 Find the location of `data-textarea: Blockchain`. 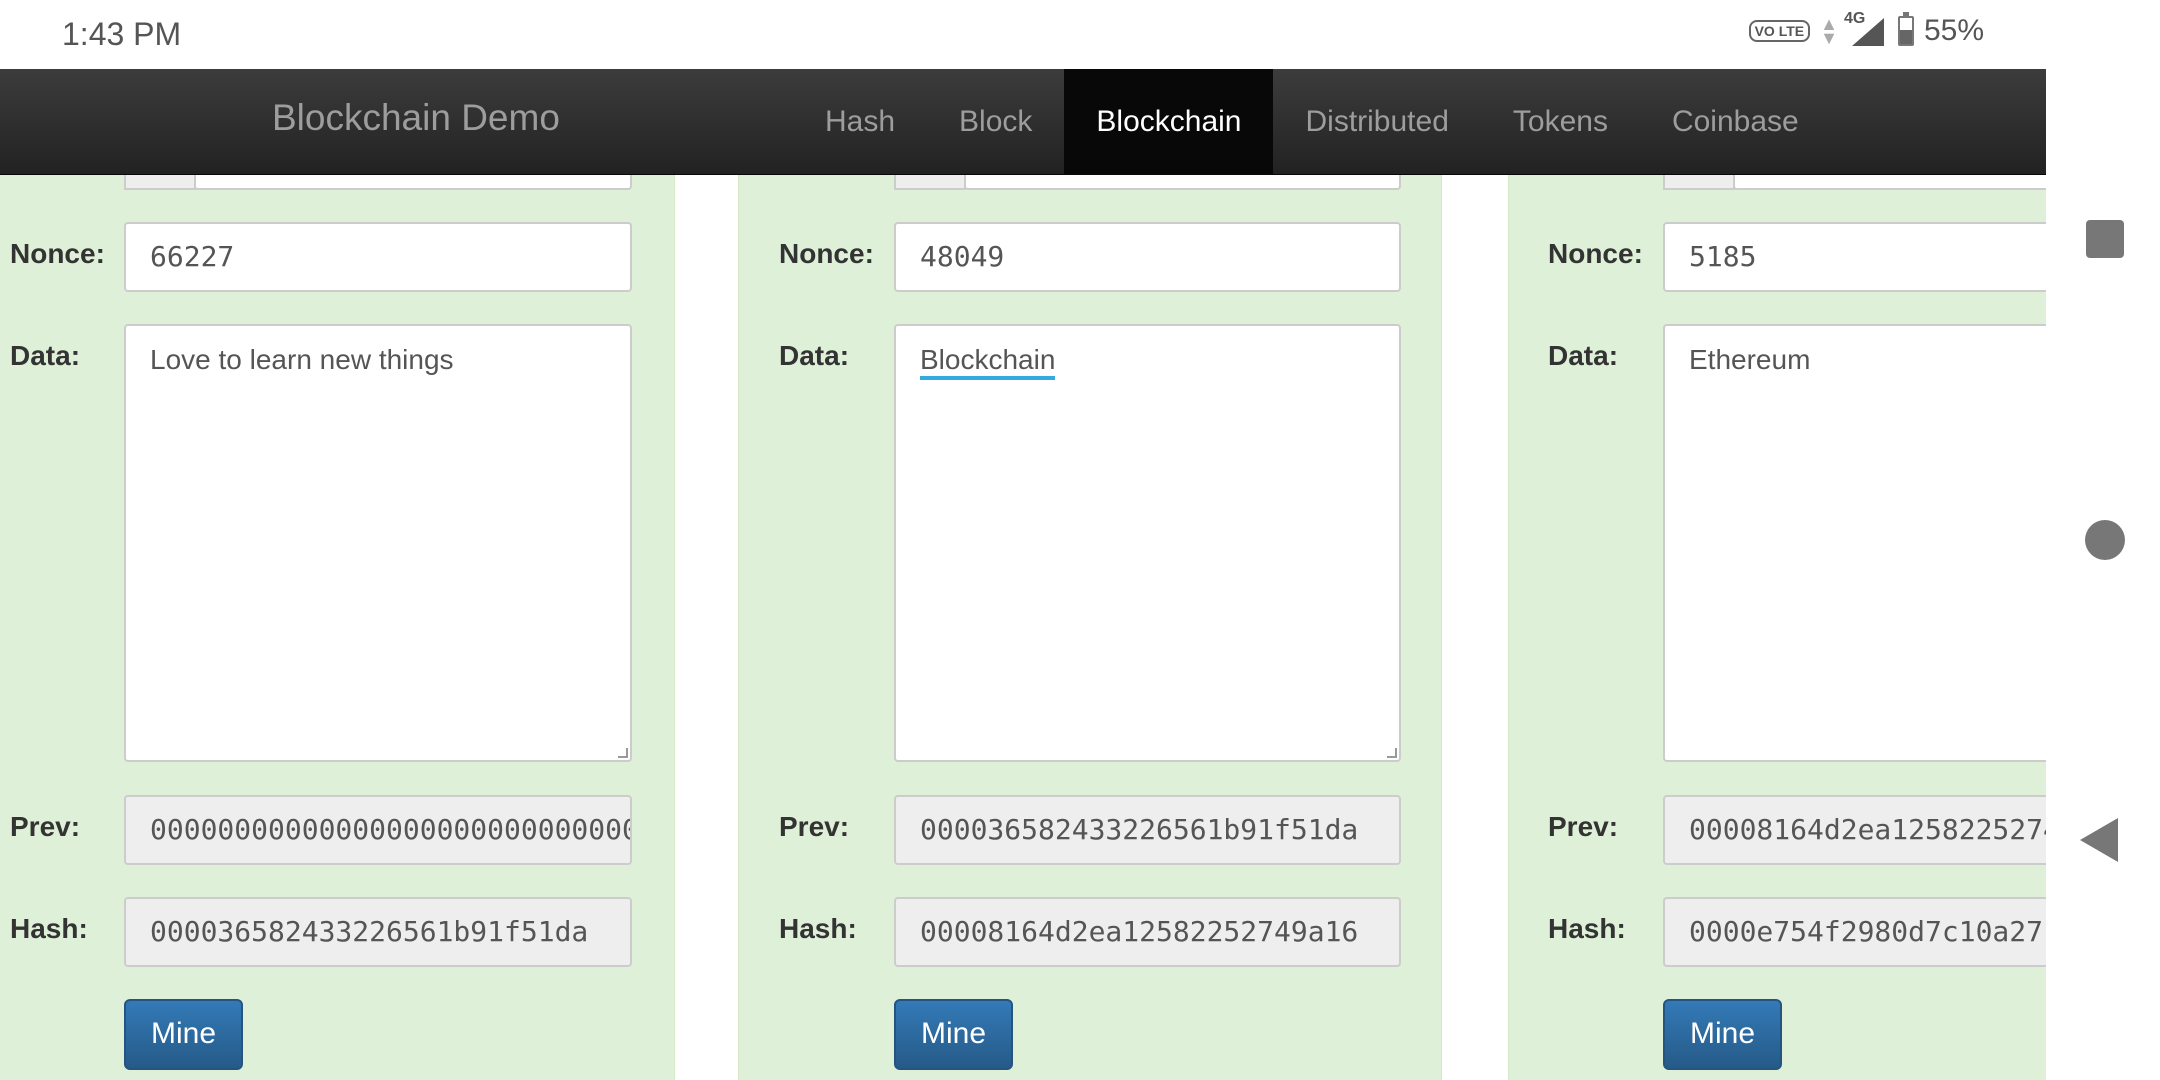

data-textarea: Blockchain is located at coordinates (1147, 543).